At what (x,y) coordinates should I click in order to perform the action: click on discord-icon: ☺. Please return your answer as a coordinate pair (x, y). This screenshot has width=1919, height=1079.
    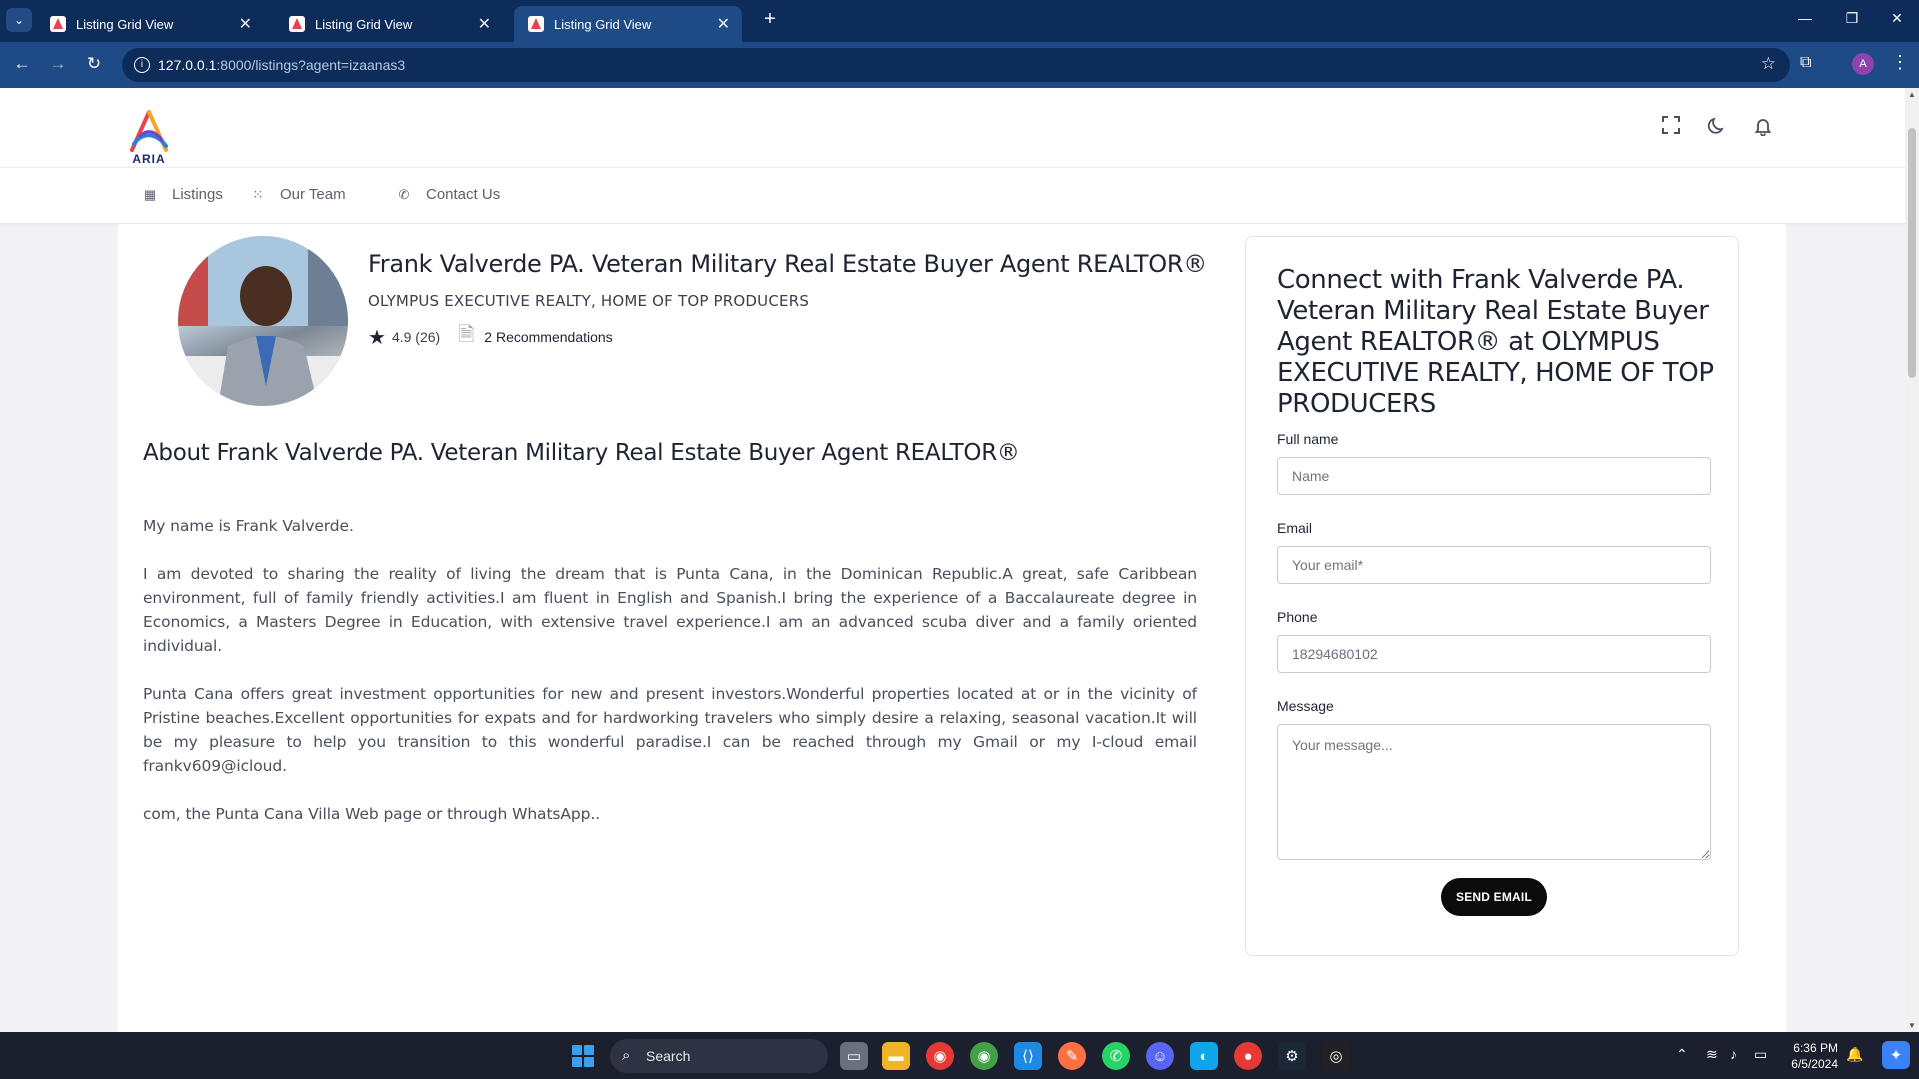
    Looking at the image, I should click on (1160, 1056).